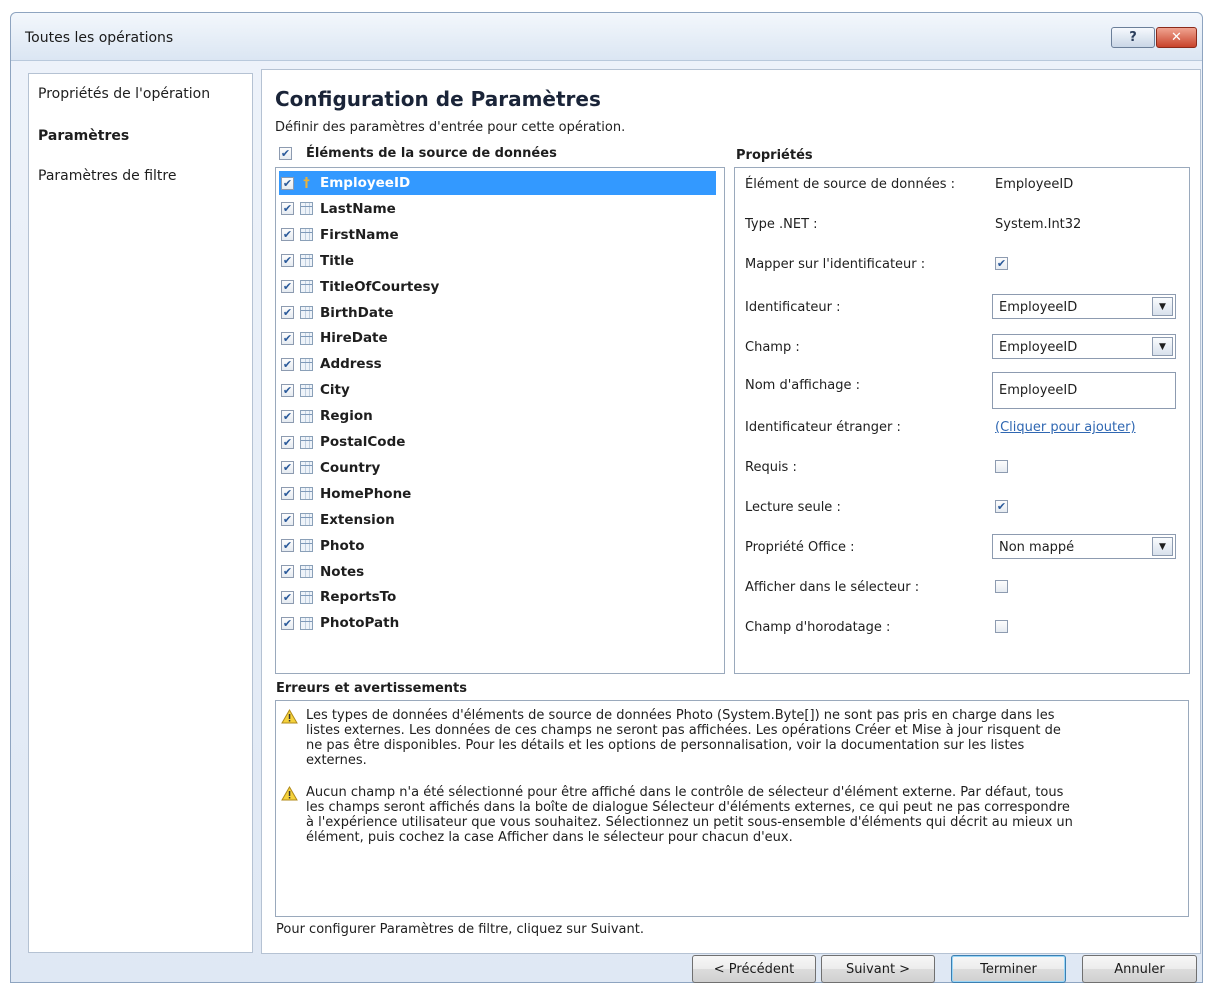 The image size is (1205, 983). Describe the element at coordinates (83, 136) in the screenshot. I see `nav-item-parameters: Paramètres` at that location.